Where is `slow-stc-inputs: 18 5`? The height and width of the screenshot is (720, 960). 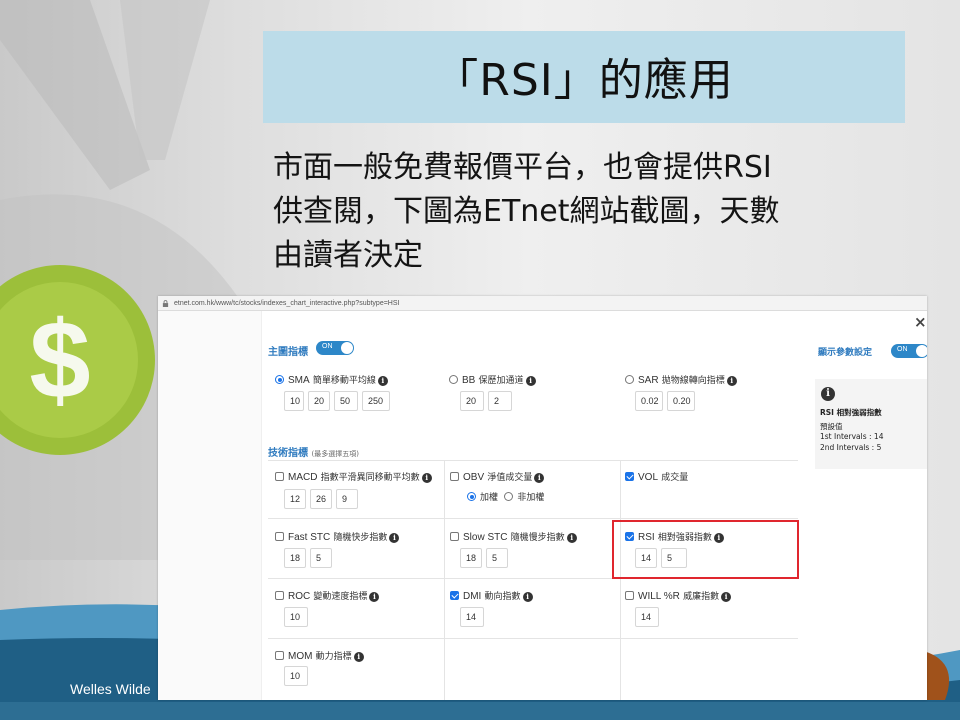 slow-stc-inputs: 18 5 is located at coordinates (484, 558).